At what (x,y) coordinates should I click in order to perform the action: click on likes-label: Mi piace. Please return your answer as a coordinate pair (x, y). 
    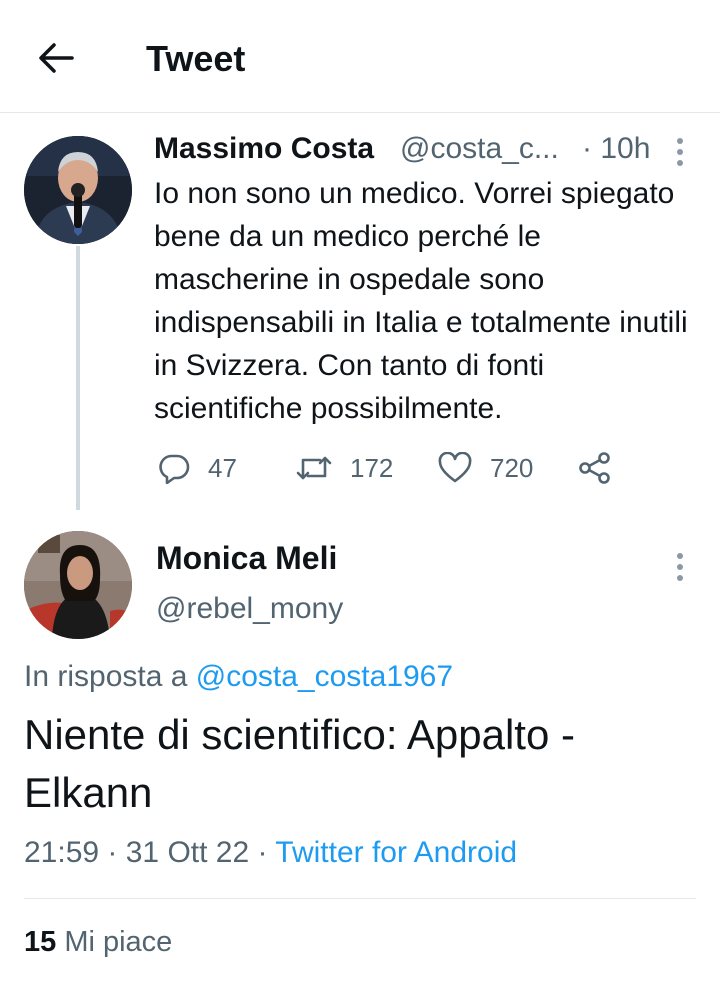
    Looking at the image, I should click on (118, 942).